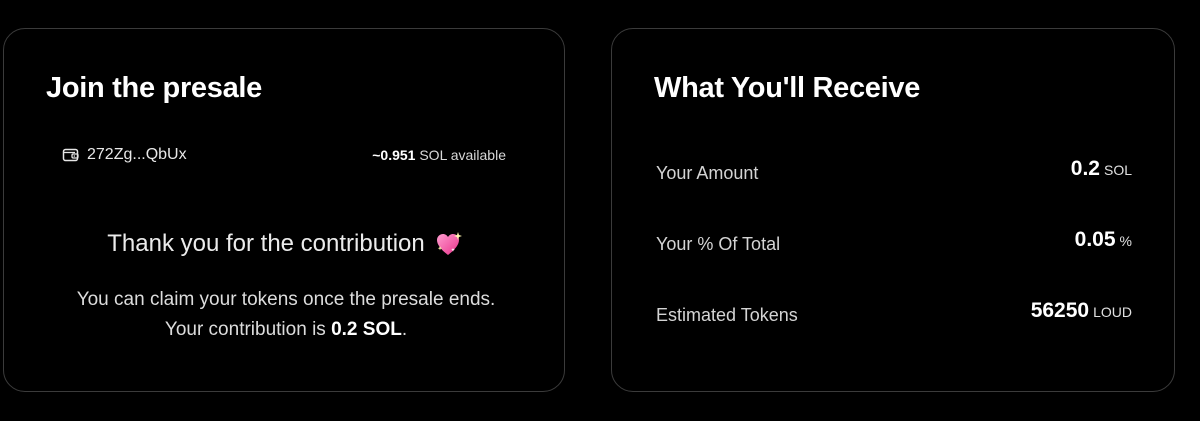  I want to click on row-label: Estimated Tokens, so click(727, 315).